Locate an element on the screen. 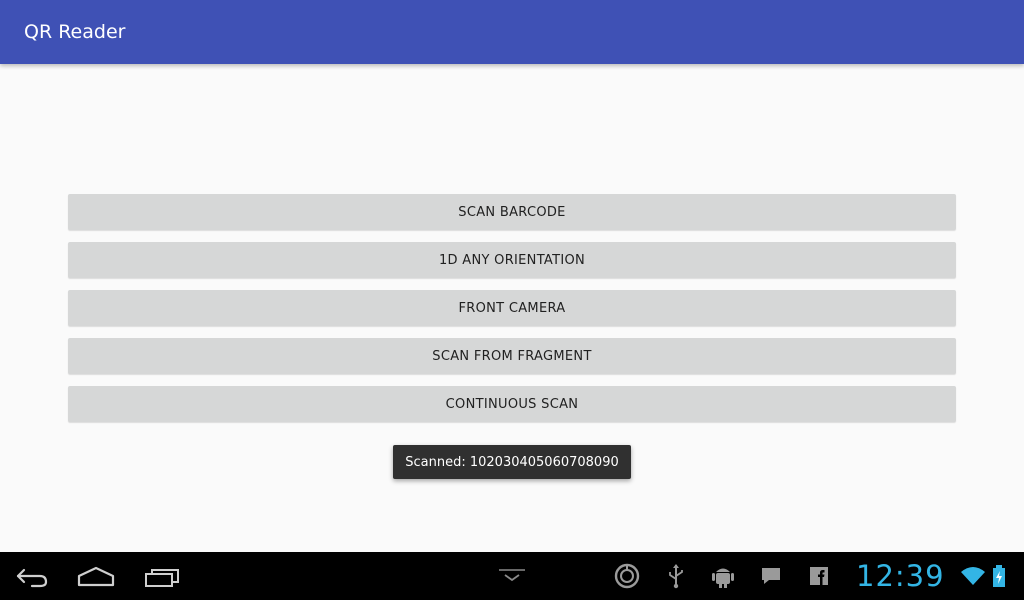 Image resolution: width=1024 pixels, height=600 pixels. hide-keyboard-icon is located at coordinates (512, 576).